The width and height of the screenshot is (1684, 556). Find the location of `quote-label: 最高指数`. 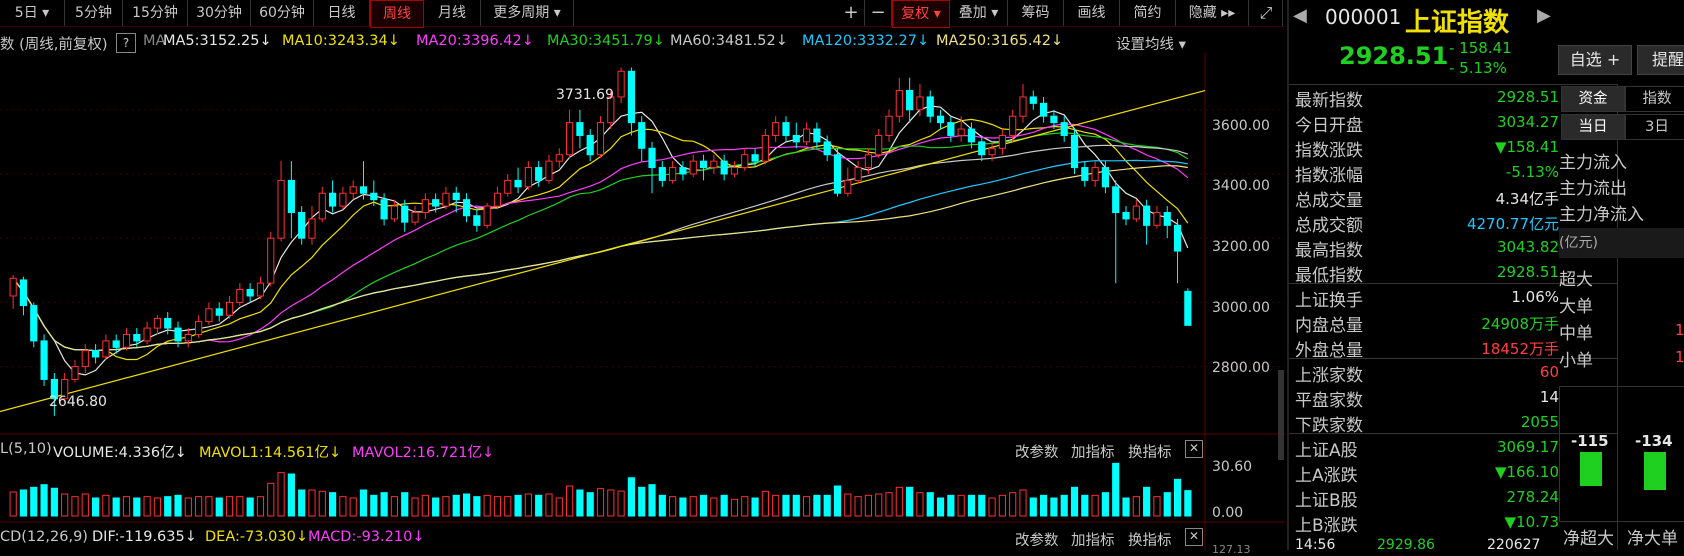

quote-label: 最高指数 is located at coordinates (1329, 251).